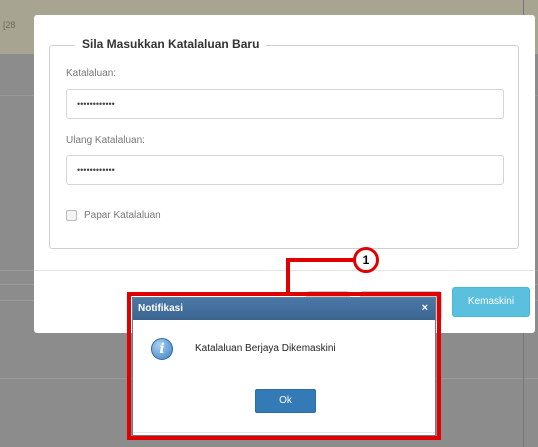 Image resolution: width=538 pixels, height=447 pixels. Describe the element at coordinates (285, 170) in the screenshot. I see `confirm-password-input: ••••••••••••` at that location.